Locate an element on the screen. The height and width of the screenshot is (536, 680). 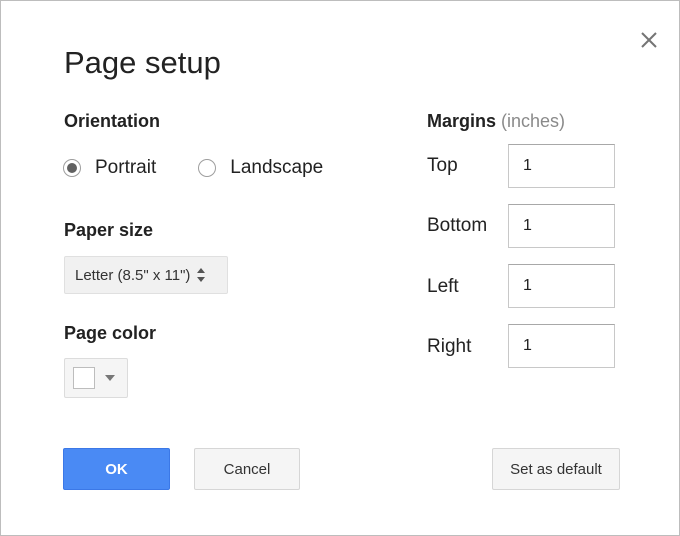
margin-left-label: Left is located at coordinates (443, 286).